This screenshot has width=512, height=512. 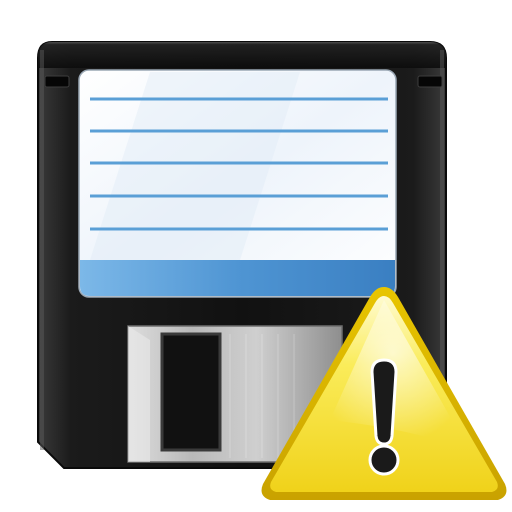 What do you see at coordinates (430, 81) in the screenshot?
I see `write-protect-notch-right` at bounding box center [430, 81].